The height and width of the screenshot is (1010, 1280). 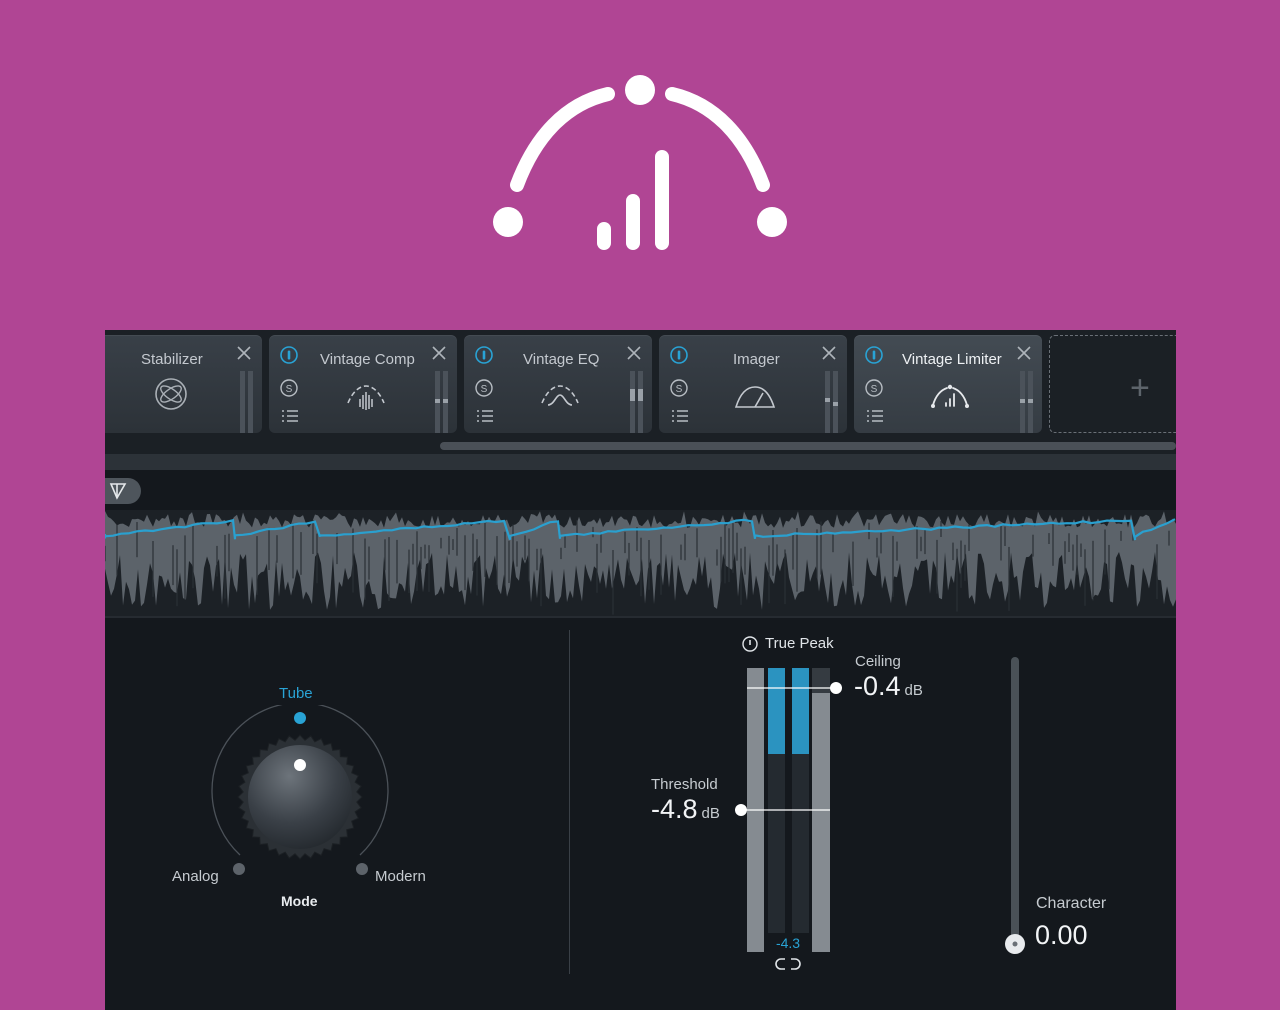 I want to click on module-name: Vintage Limiter, so click(x=952, y=359).